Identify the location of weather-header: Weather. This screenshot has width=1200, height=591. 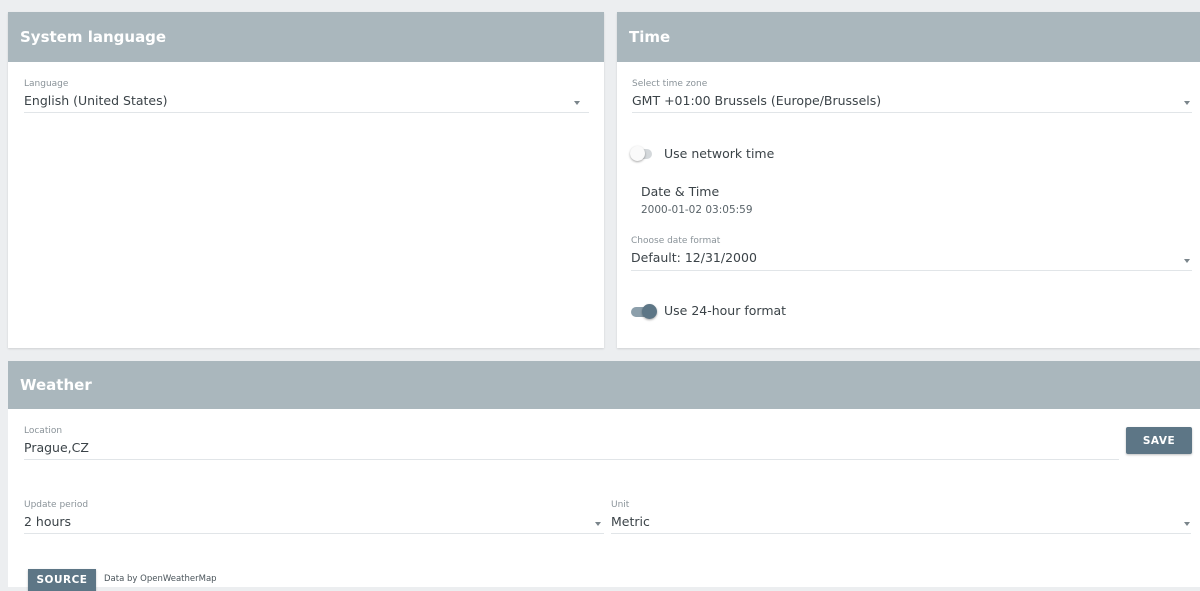
(604, 385).